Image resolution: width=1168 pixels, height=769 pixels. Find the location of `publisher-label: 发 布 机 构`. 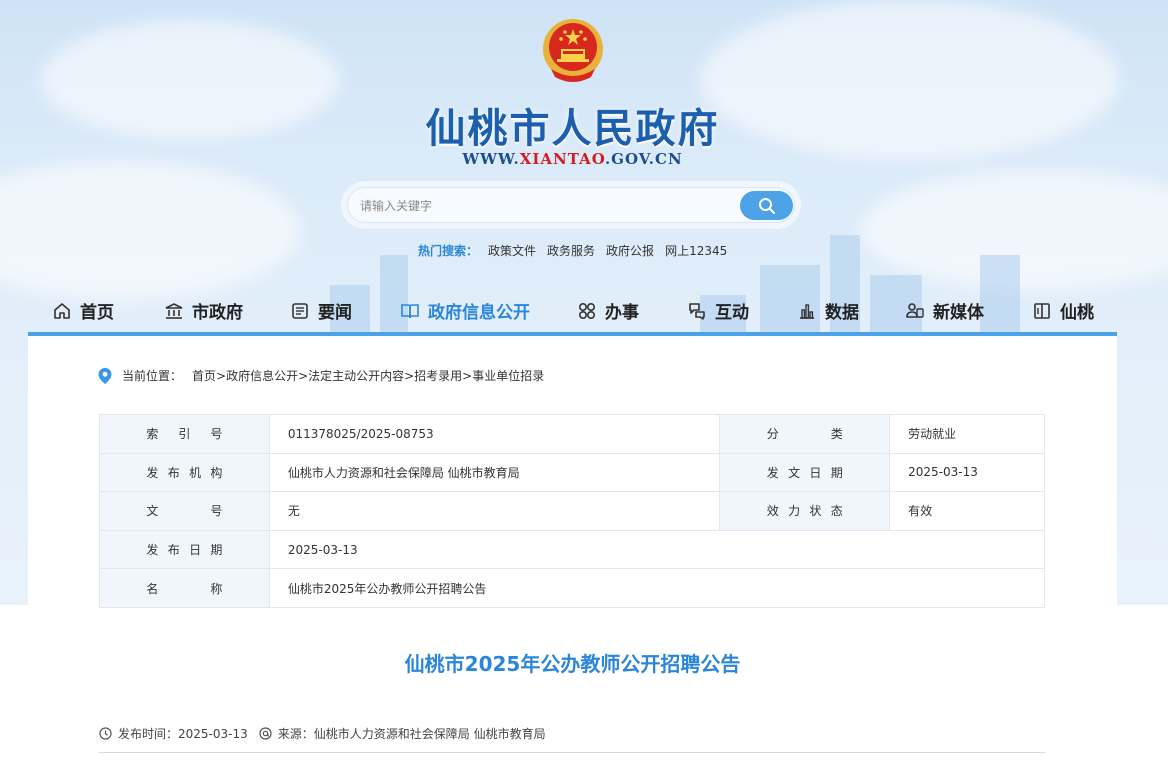

publisher-label: 发 布 机 构 is located at coordinates (184, 472).